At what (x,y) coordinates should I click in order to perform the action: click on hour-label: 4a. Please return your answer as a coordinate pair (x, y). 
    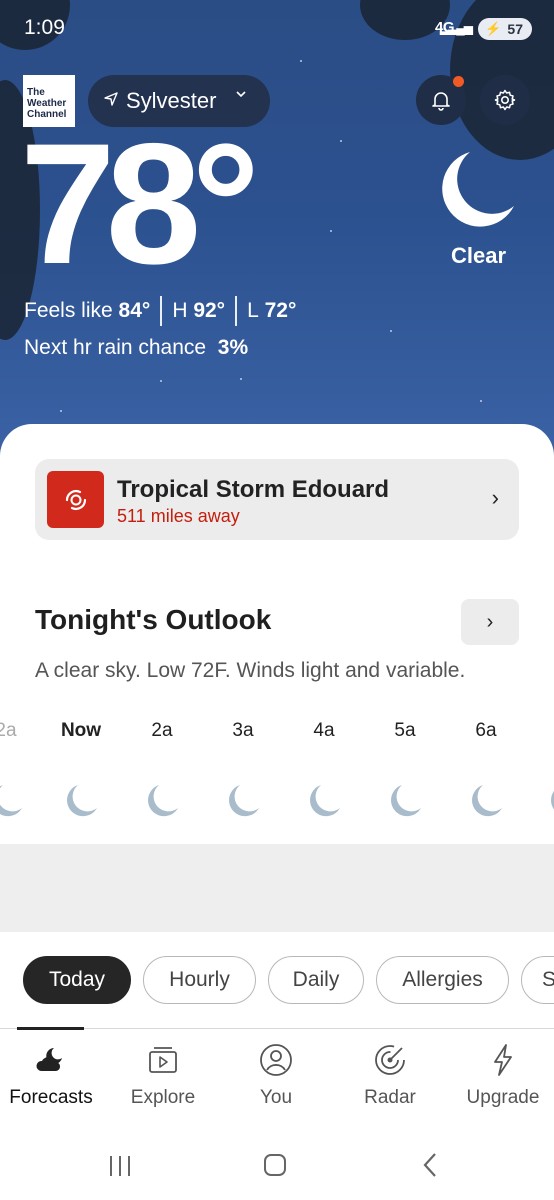
    Looking at the image, I should click on (324, 730).